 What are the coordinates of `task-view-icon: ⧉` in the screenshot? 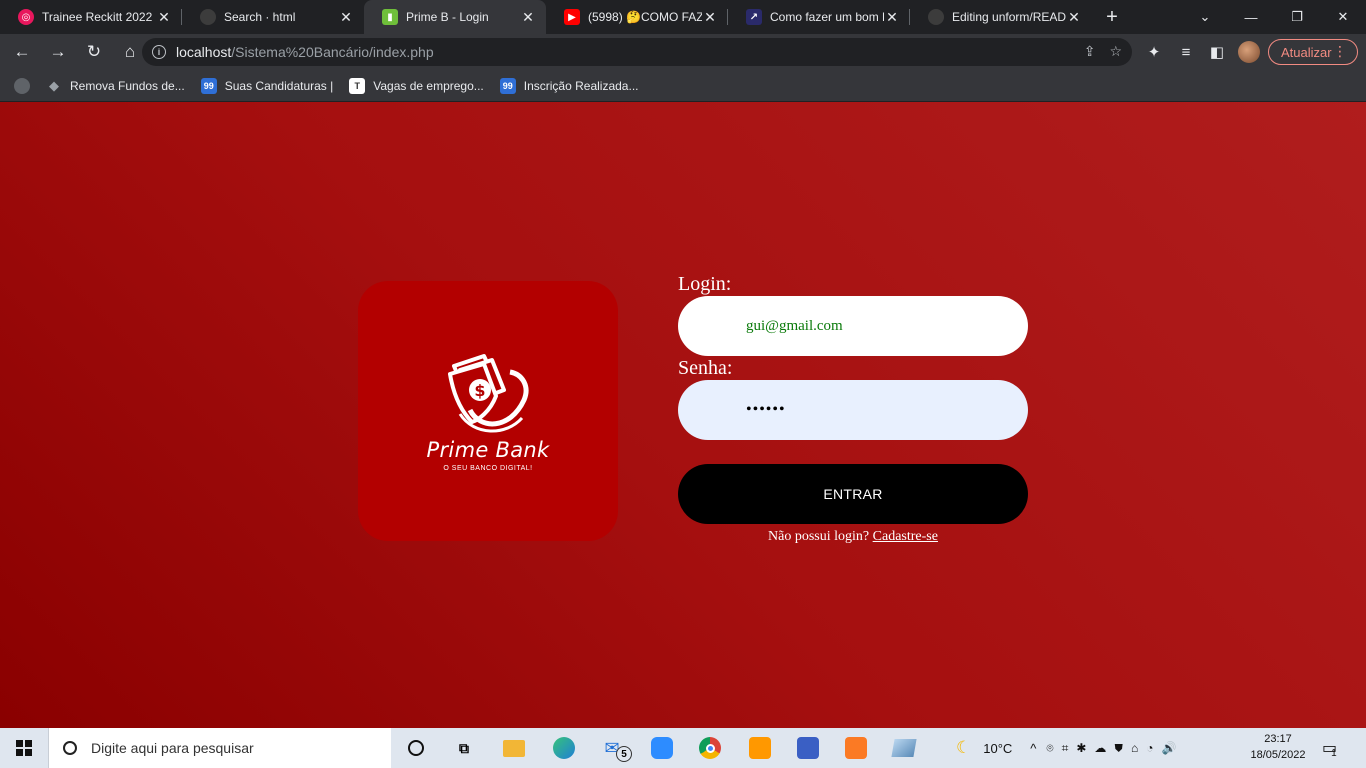 It's located at (464, 748).